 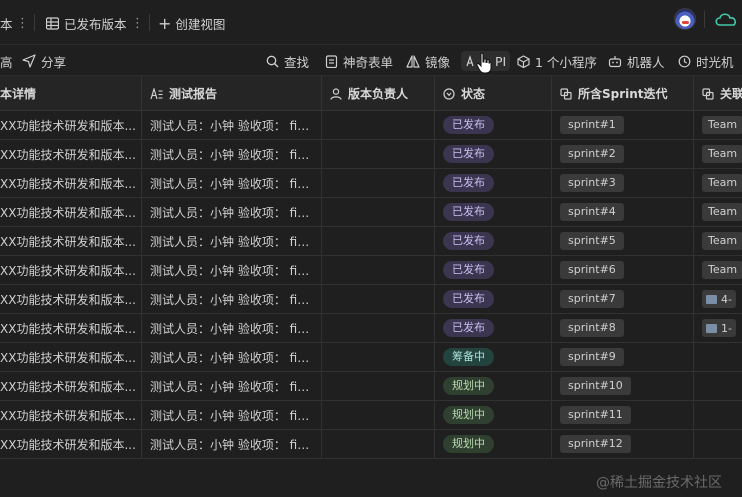 I want to click on sprint-cell: sprint#12, so click(x=623, y=444).